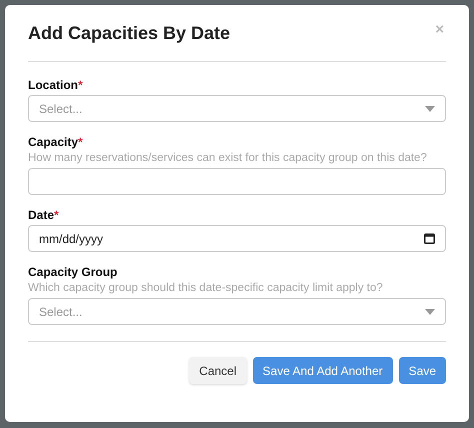  What do you see at coordinates (53, 142) in the screenshot?
I see `field-label: Capacity` at bounding box center [53, 142].